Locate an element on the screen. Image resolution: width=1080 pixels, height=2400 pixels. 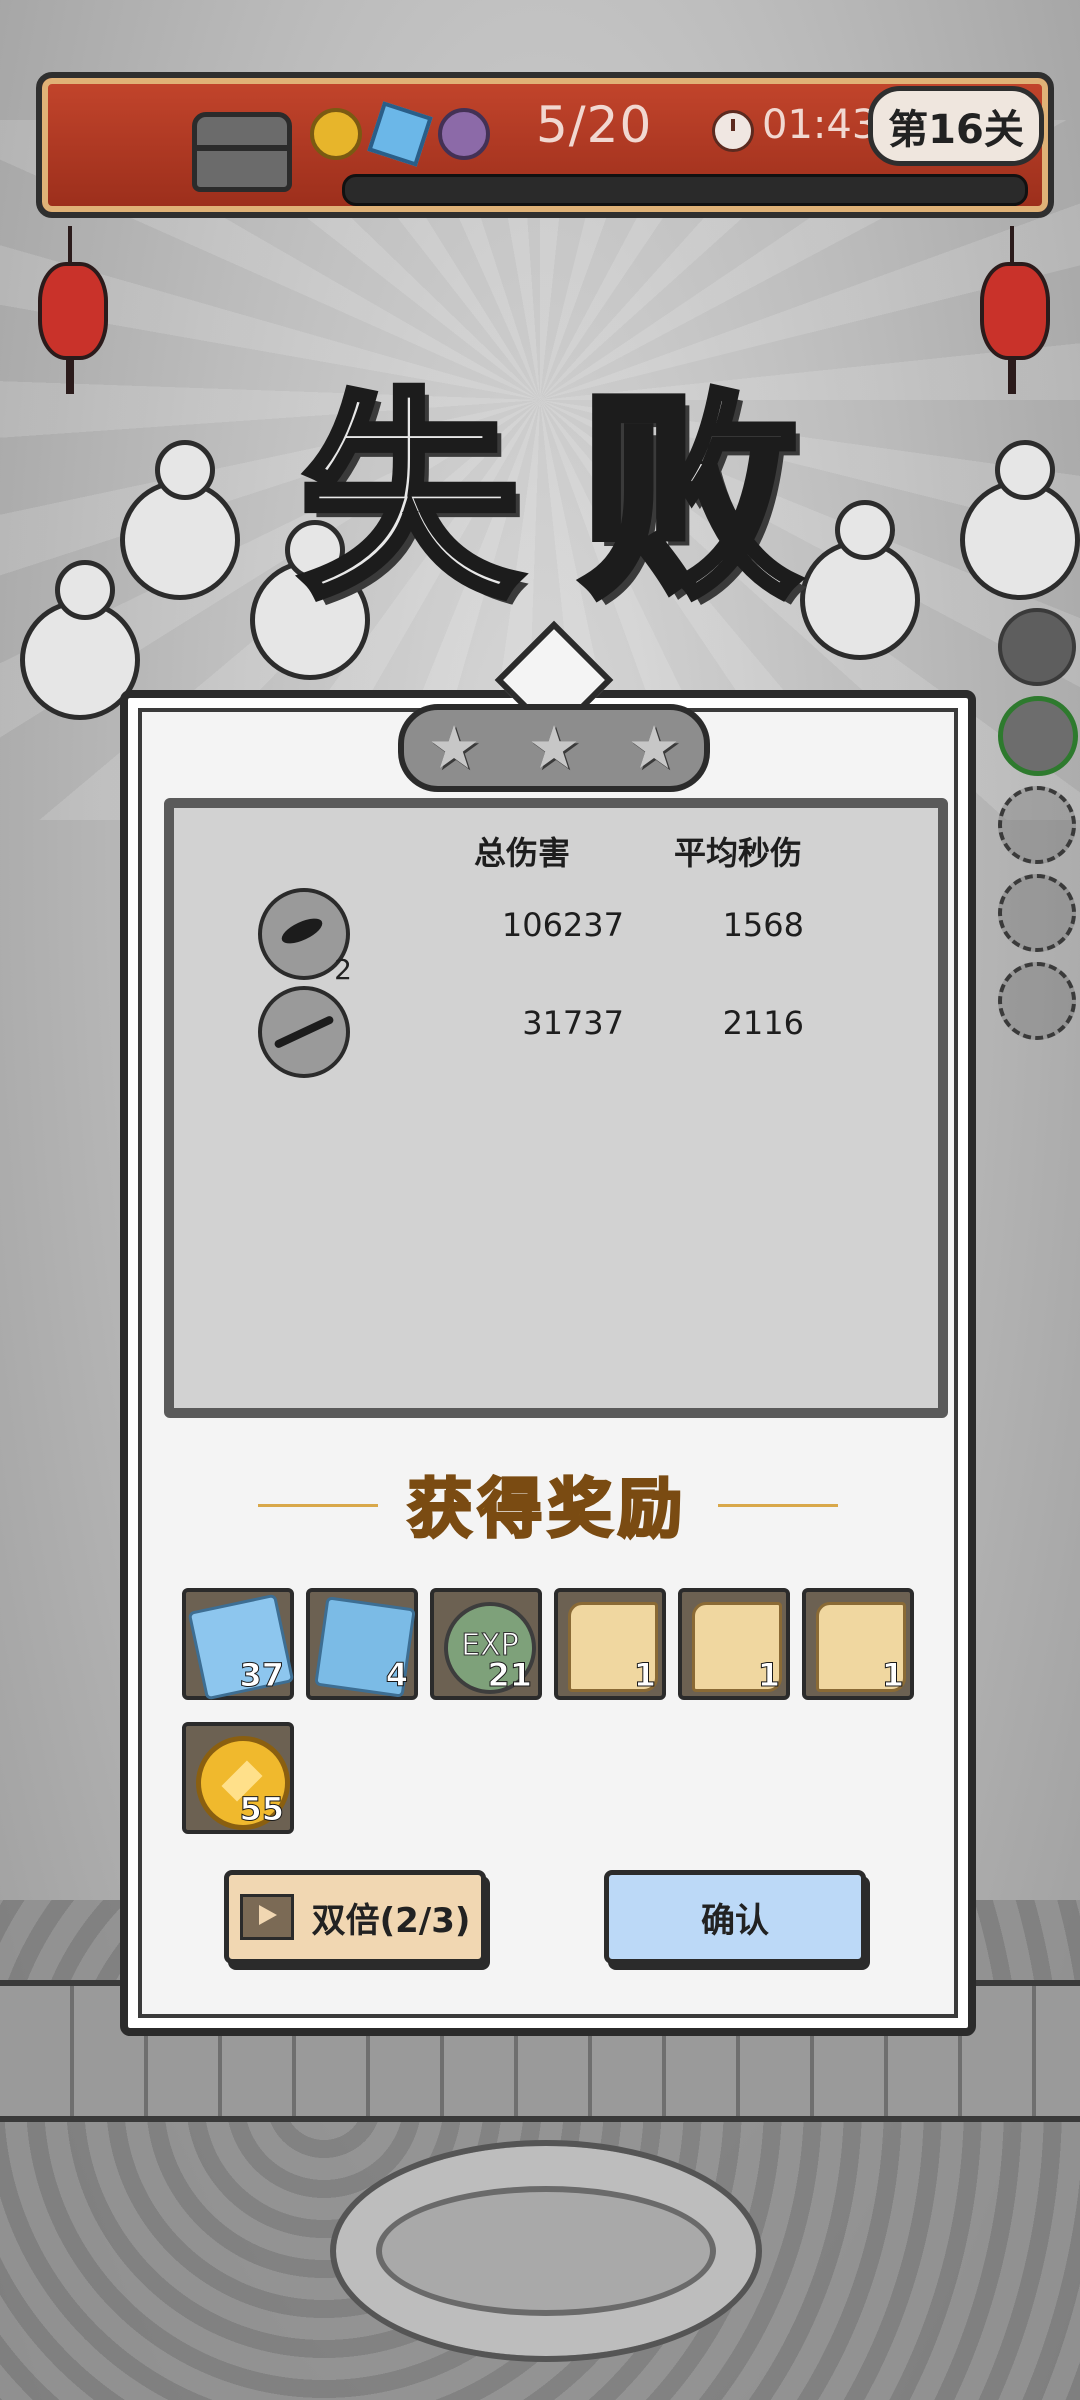
total-damage-value: 31737 is located at coordinates (573, 1023).